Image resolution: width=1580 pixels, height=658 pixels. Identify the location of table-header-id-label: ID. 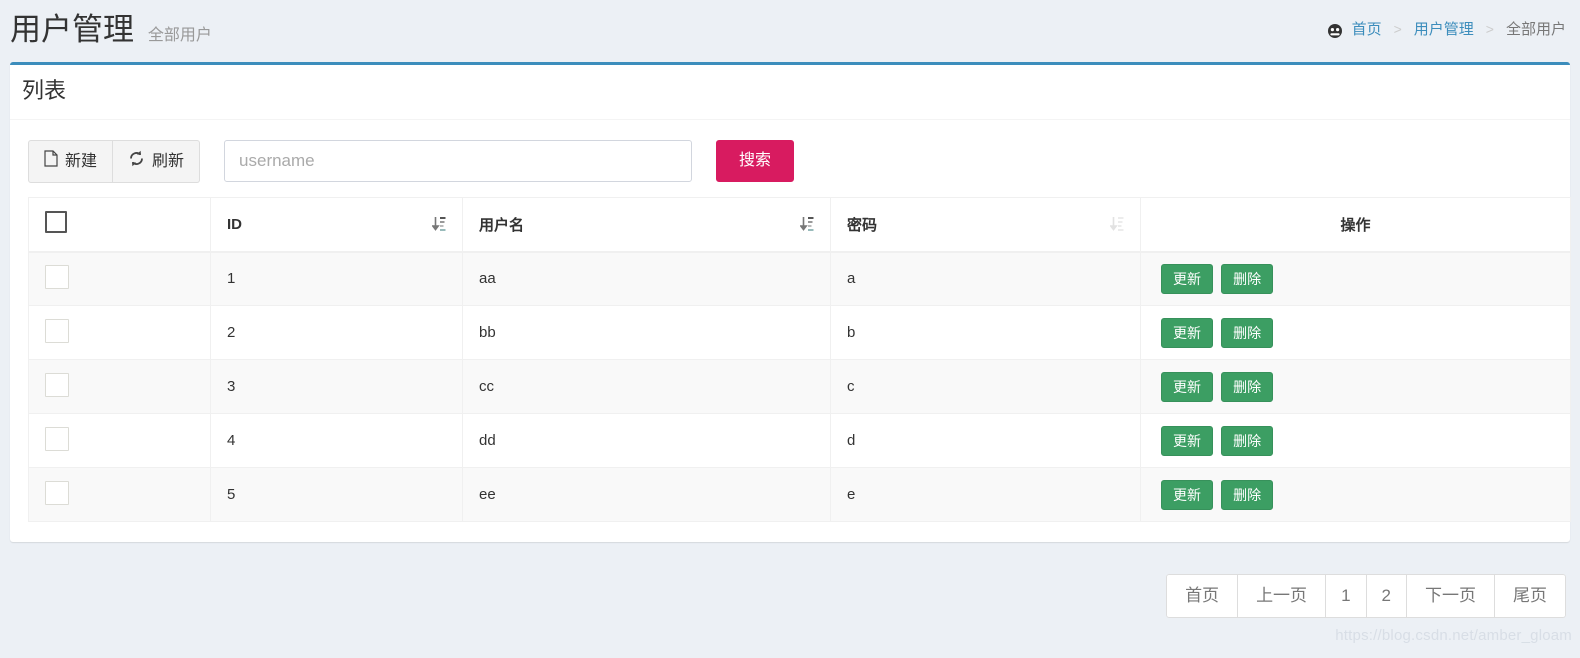
(234, 224).